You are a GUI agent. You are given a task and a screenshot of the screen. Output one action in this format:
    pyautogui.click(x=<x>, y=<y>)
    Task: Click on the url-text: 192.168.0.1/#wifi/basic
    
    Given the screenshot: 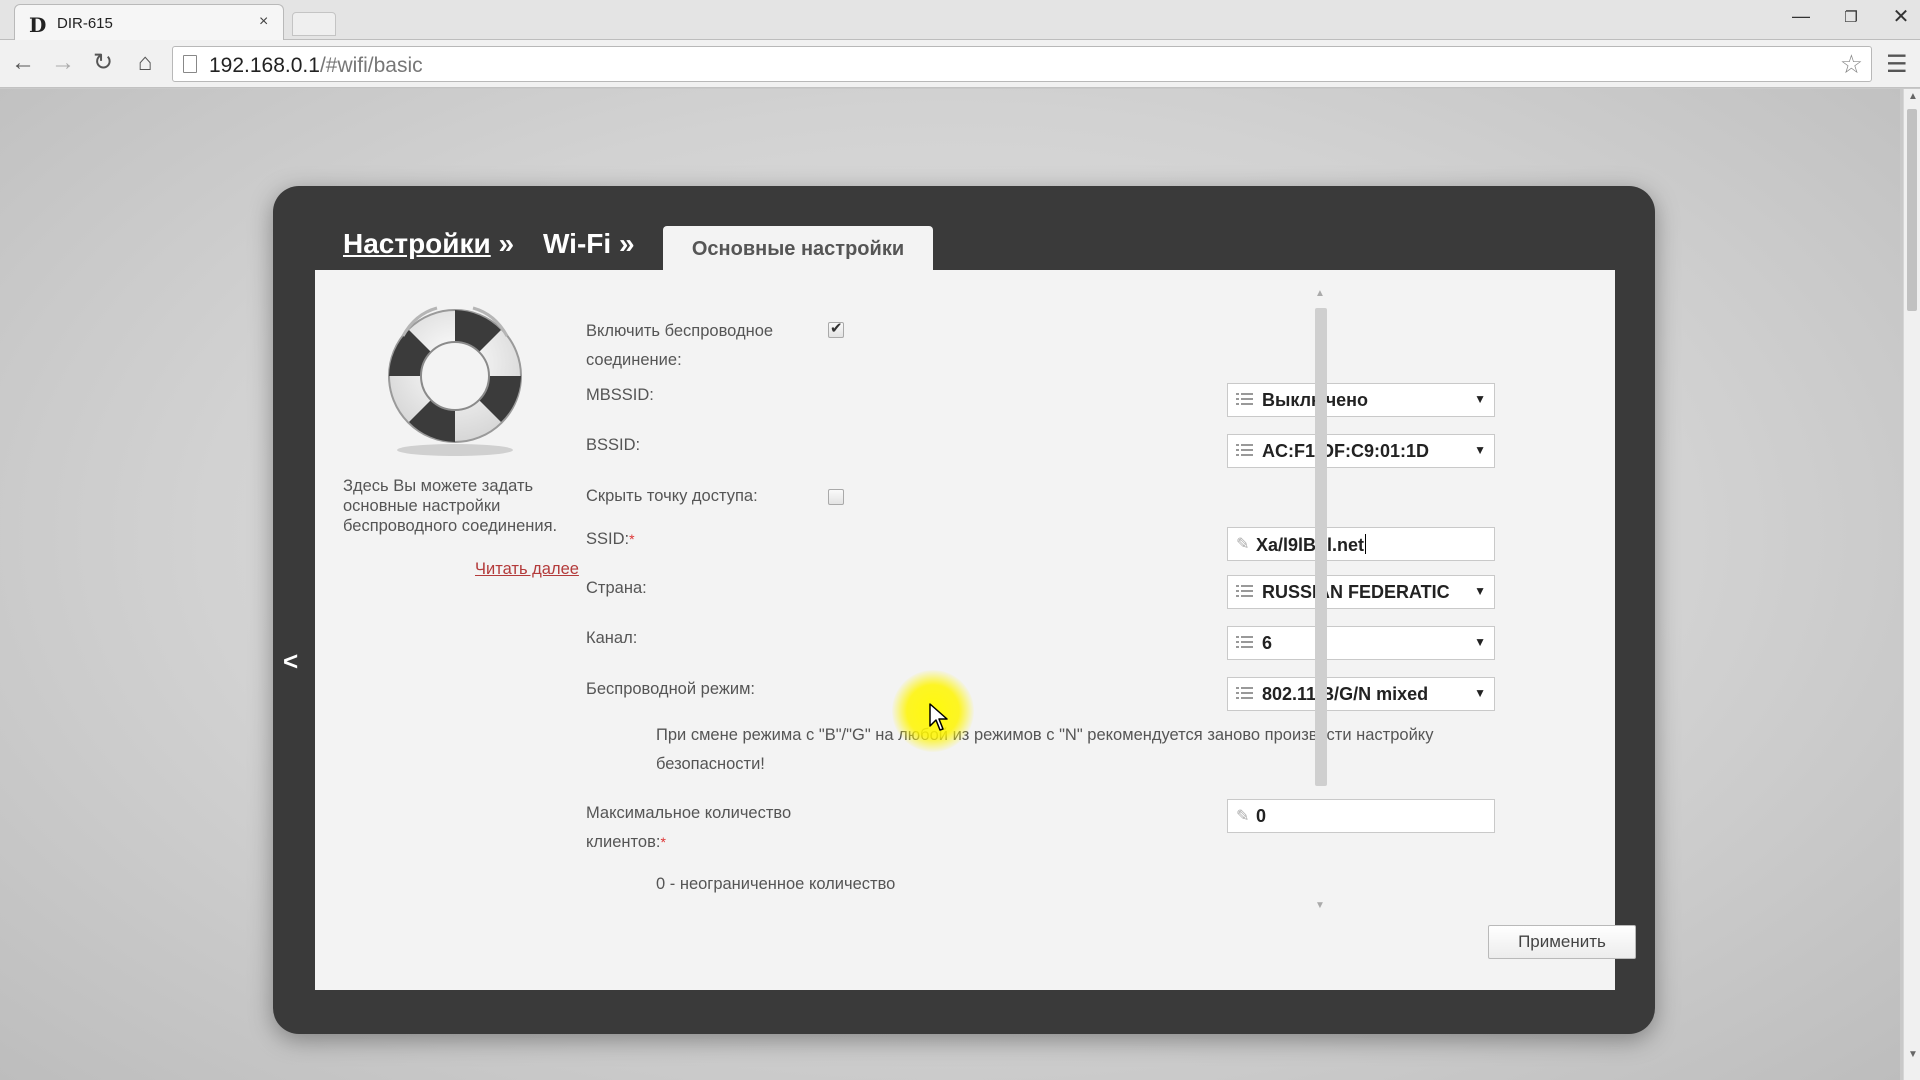 What is the action you would take?
    pyautogui.click(x=316, y=66)
    